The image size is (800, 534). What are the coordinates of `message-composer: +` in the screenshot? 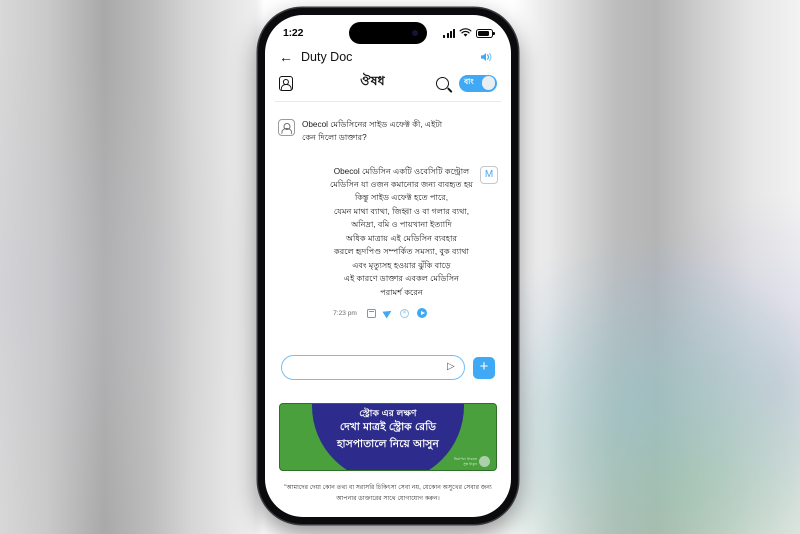 It's located at (388, 367).